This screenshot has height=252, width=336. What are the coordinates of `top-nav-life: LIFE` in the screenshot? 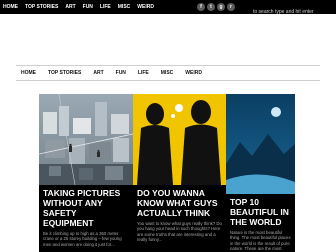 It's located at (105, 7).